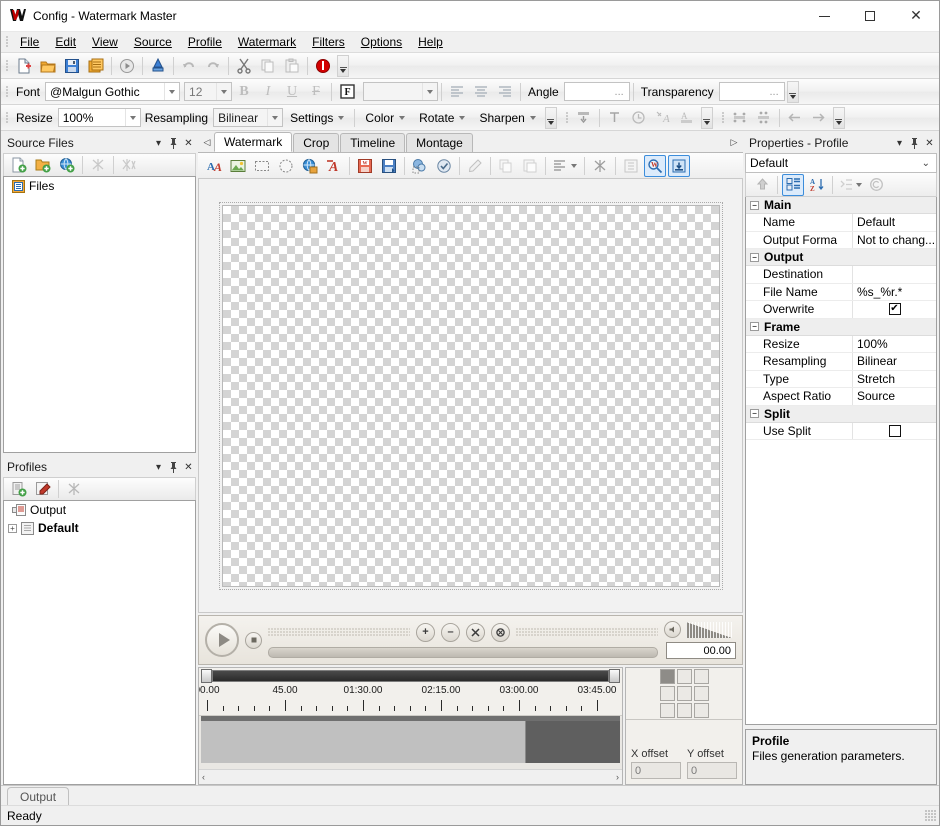 The width and height of the screenshot is (940, 826). What do you see at coordinates (253, 640) in the screenshot?
I see `stop-icon` at bounding box center [253, 640].